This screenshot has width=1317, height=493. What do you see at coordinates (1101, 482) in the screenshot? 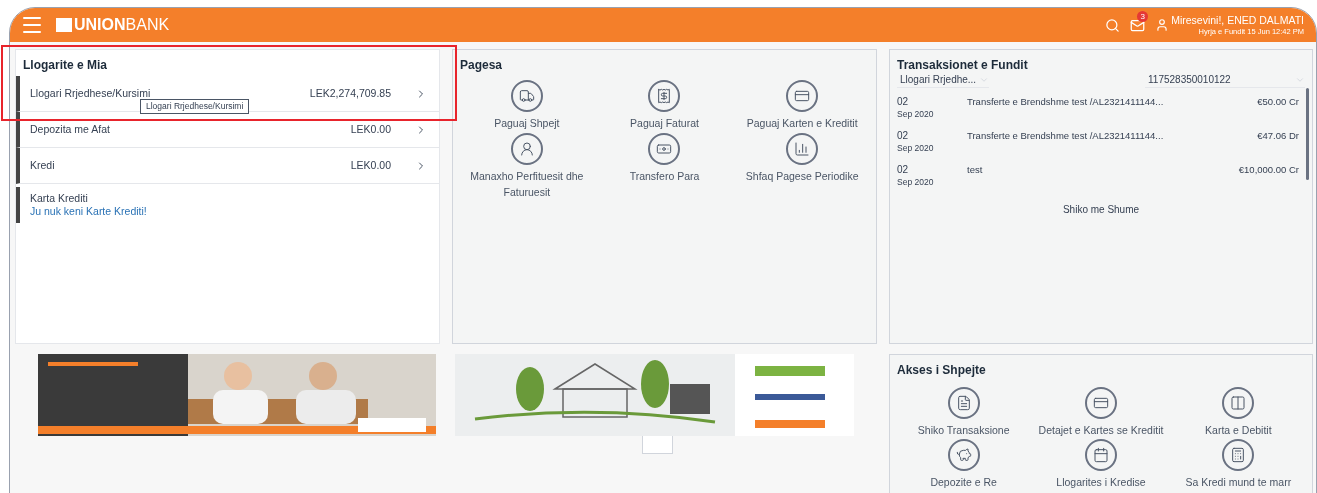
I see `action-label: Llogarites i Kredise` at bounding box center [1101, 482].